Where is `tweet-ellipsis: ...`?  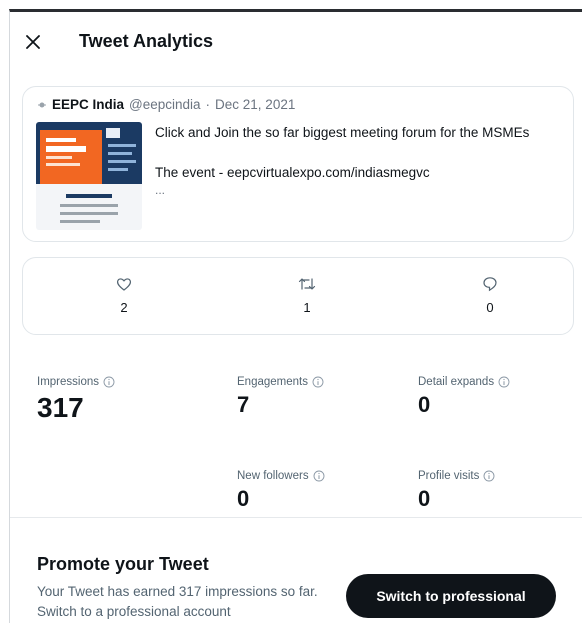
tweet-ellipsis: ... is located at coordinates (160, 190).